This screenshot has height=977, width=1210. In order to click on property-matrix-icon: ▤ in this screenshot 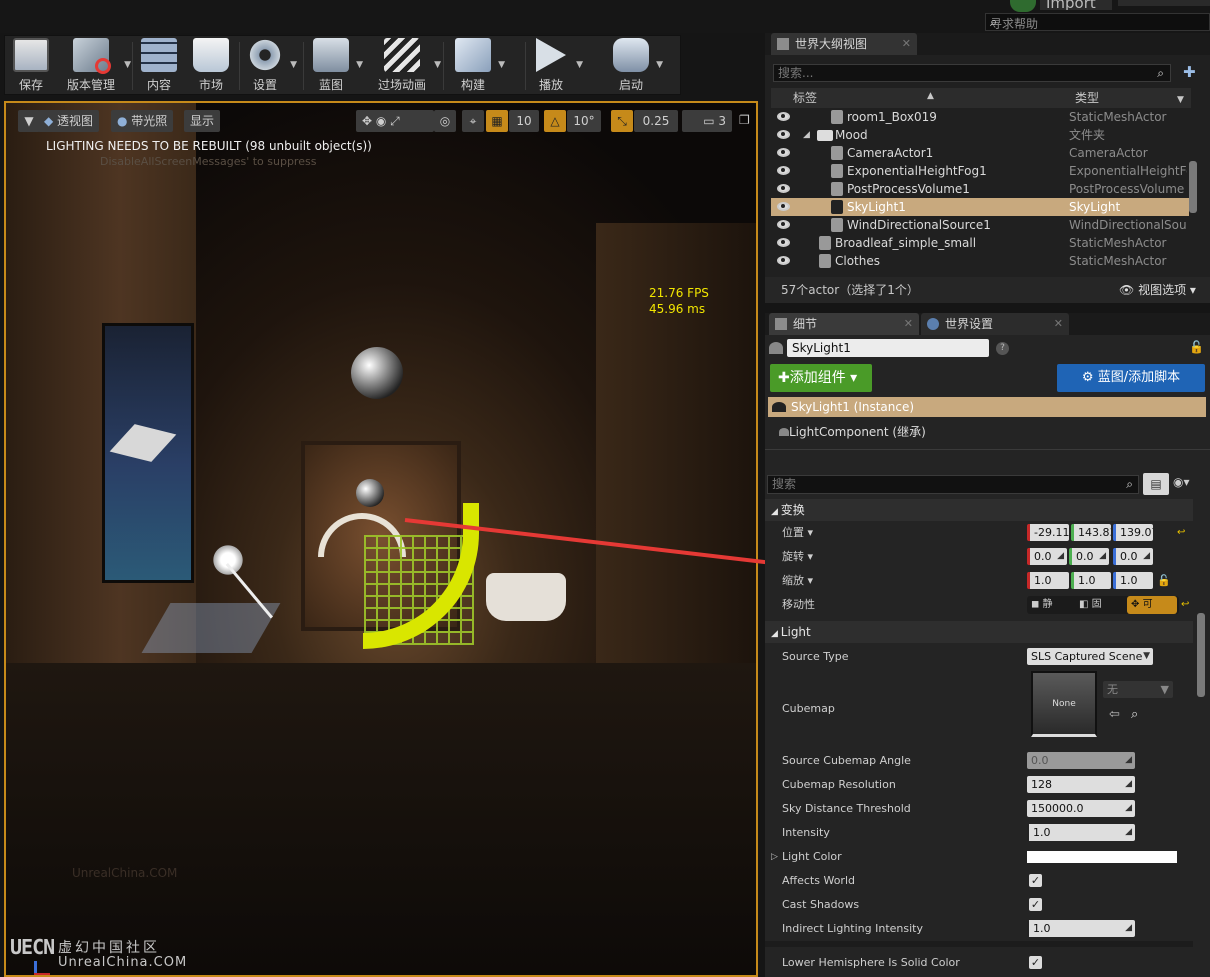, I will do `click(1156, 484)`.